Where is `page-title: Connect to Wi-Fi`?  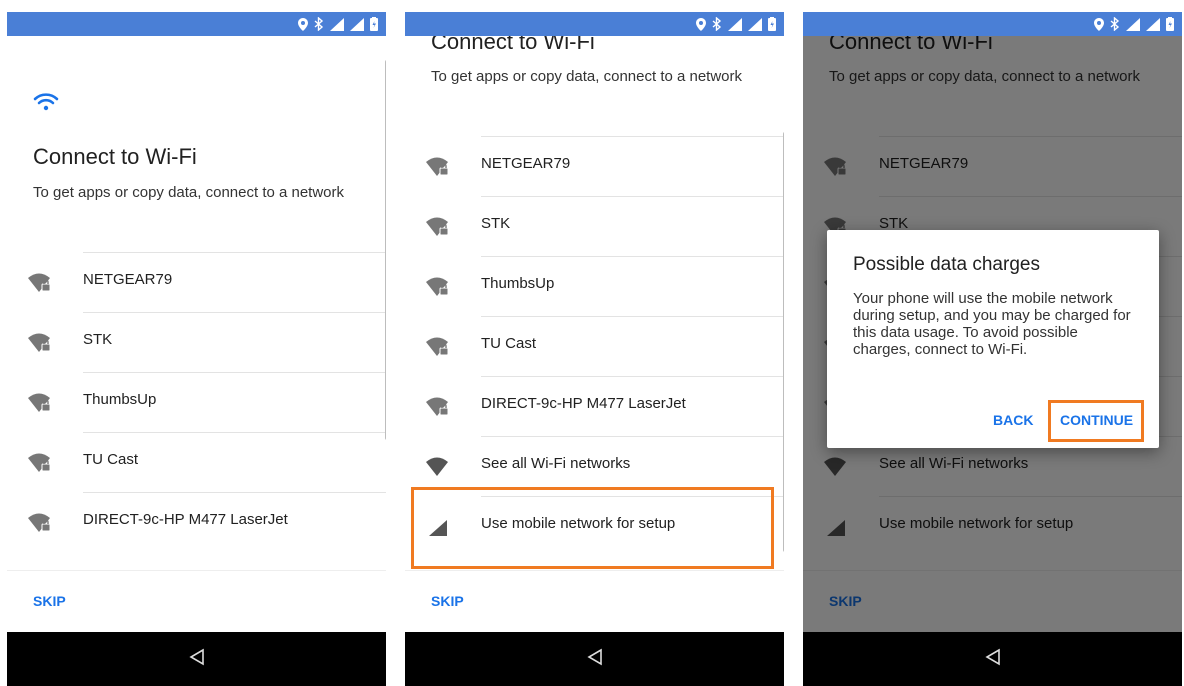 page-title: Connect to Wi-Fi is located at coordinates (115, 156).